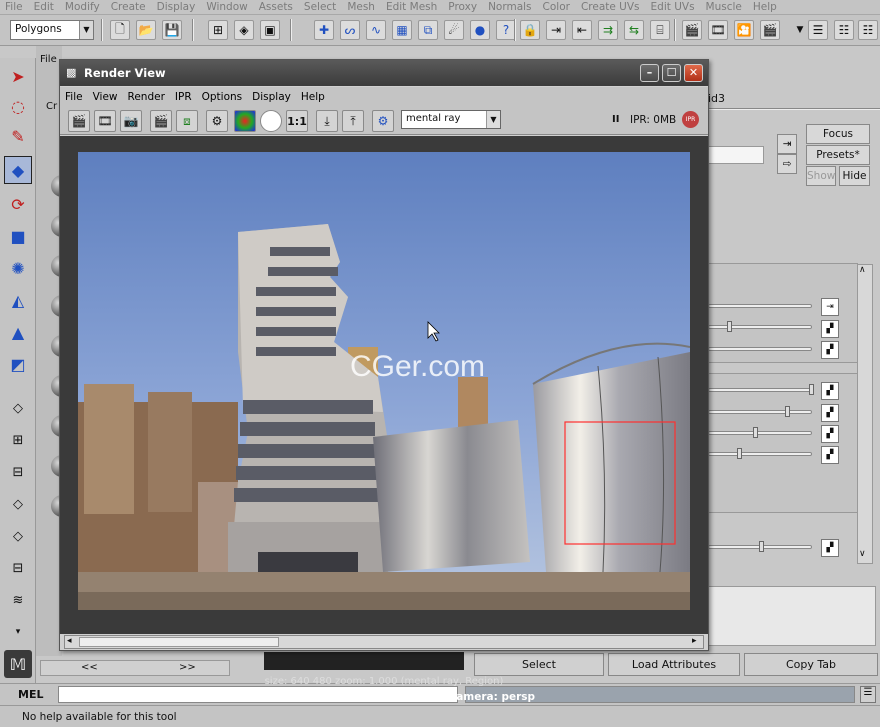 The height and width of the screenshot is (727, 880). I want to click on menu-window: Window, so click(227, 7).